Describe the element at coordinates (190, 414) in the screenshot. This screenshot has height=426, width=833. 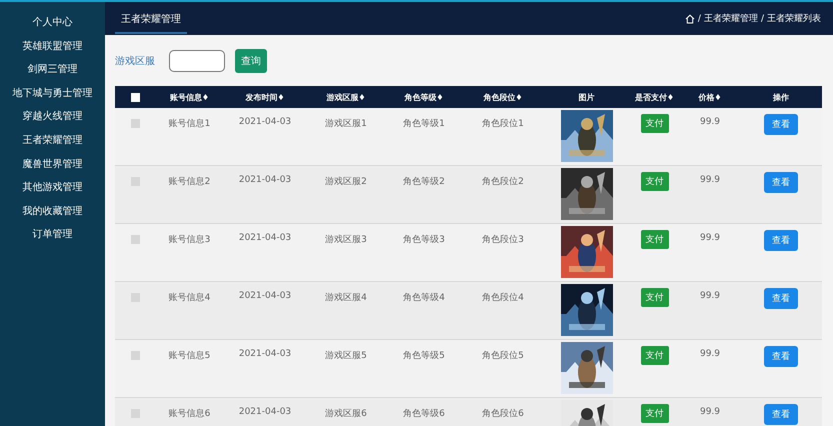
I see `table-cell-text: 账号信息6` at that location.